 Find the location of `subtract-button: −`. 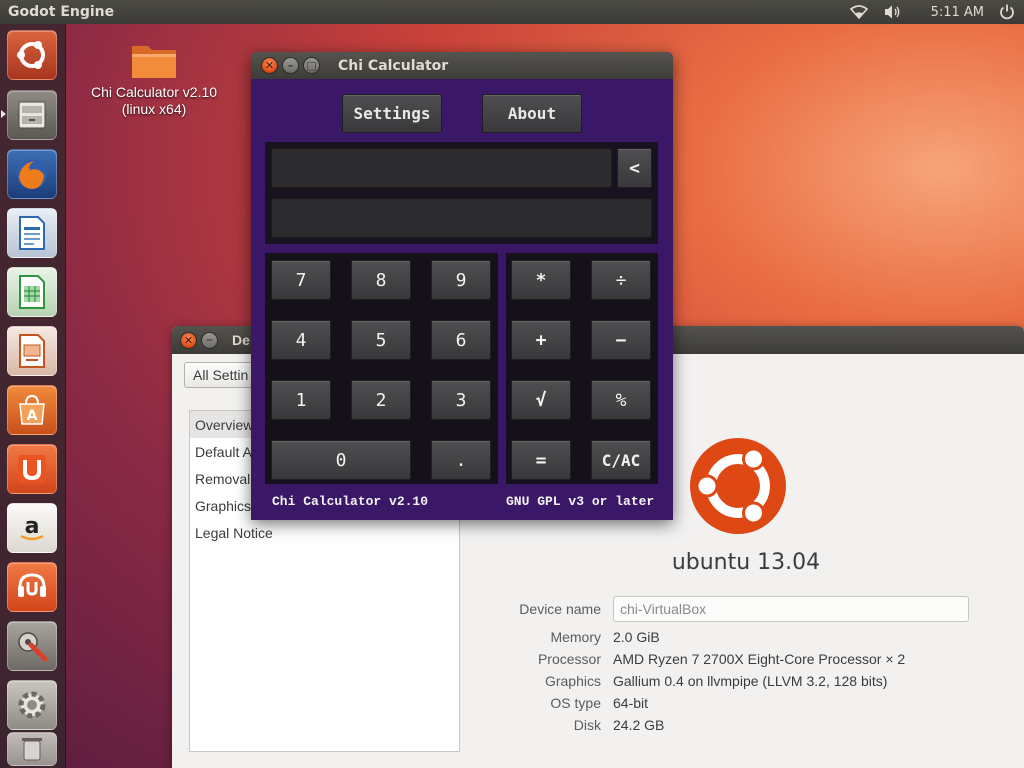

subtract-button: − is located at coordinates (621, 340).